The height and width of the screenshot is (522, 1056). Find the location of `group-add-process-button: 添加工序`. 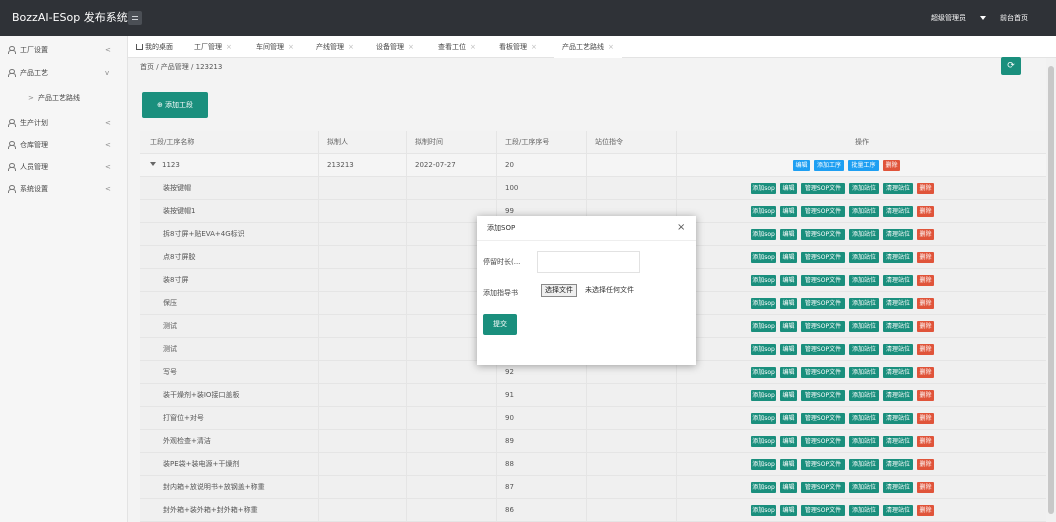

group-add-process-button: 添加工序 is located at coordinates (829, 165).